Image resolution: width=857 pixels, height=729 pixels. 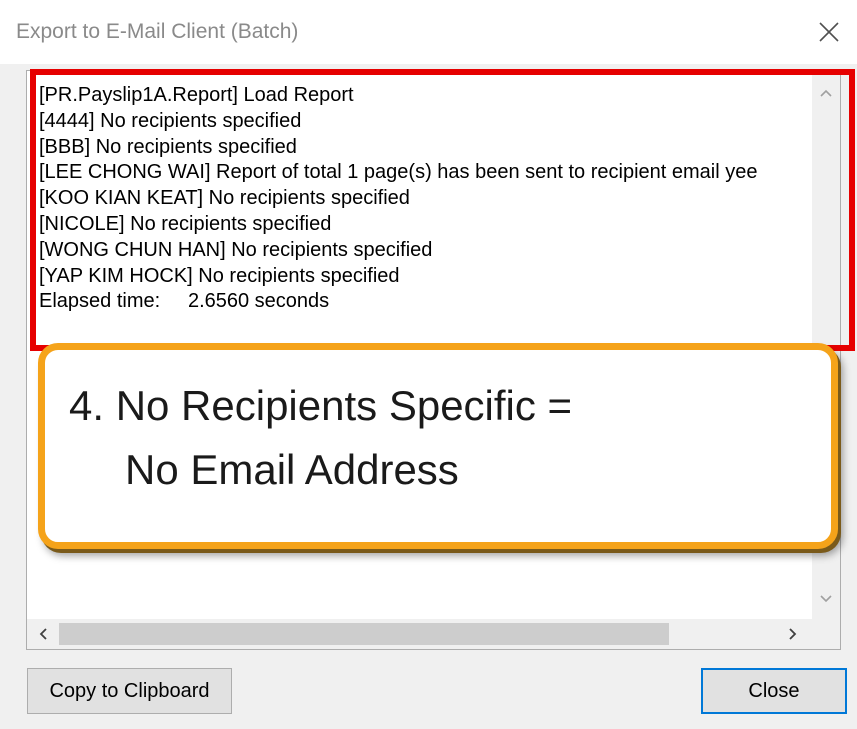 What do you see at coordinates (224, 198) in the screenshot?
I see `log-line: [KOO KIAN KEAT] No recipients specified` at bounding box center [224, 198].